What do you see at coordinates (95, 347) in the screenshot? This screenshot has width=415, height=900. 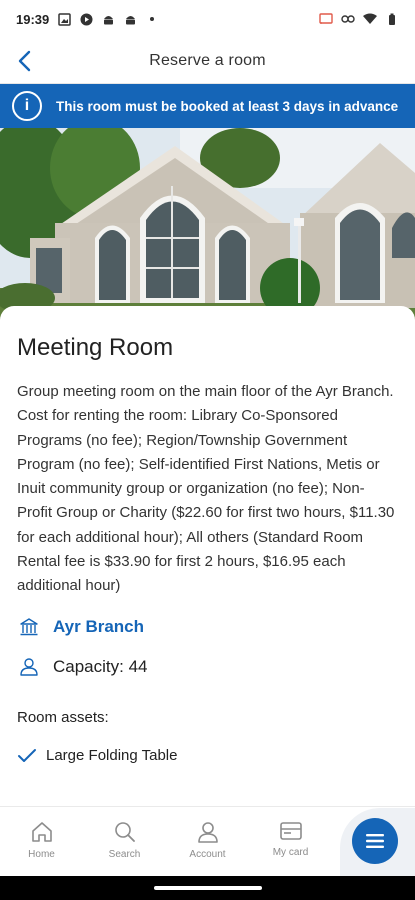 I see `room-name: Meeting Room` at bounding box center [95, 347].